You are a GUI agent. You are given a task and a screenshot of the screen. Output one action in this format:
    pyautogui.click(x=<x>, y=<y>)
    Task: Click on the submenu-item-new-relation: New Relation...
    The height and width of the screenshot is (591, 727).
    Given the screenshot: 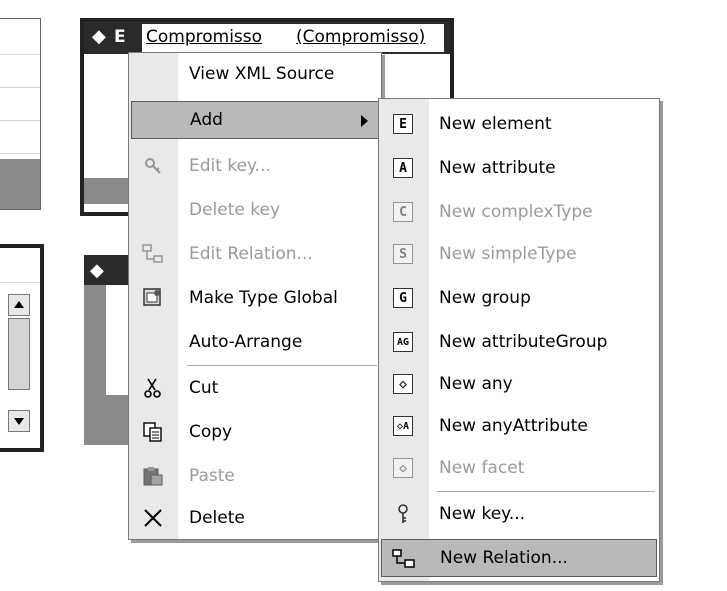 What is the action you would take?
    pyautogui.click(x=519, y=558)
    